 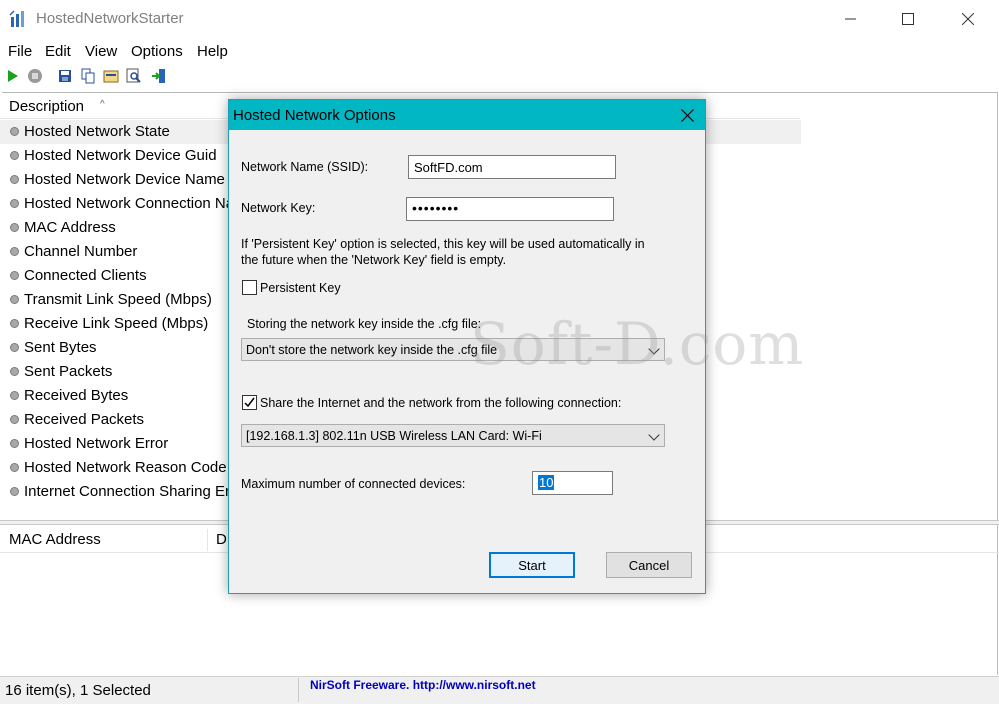 What do you see at coordinates (298, 690) in the screenshot?
I see `status-separator` at bounding box center [298, 690].